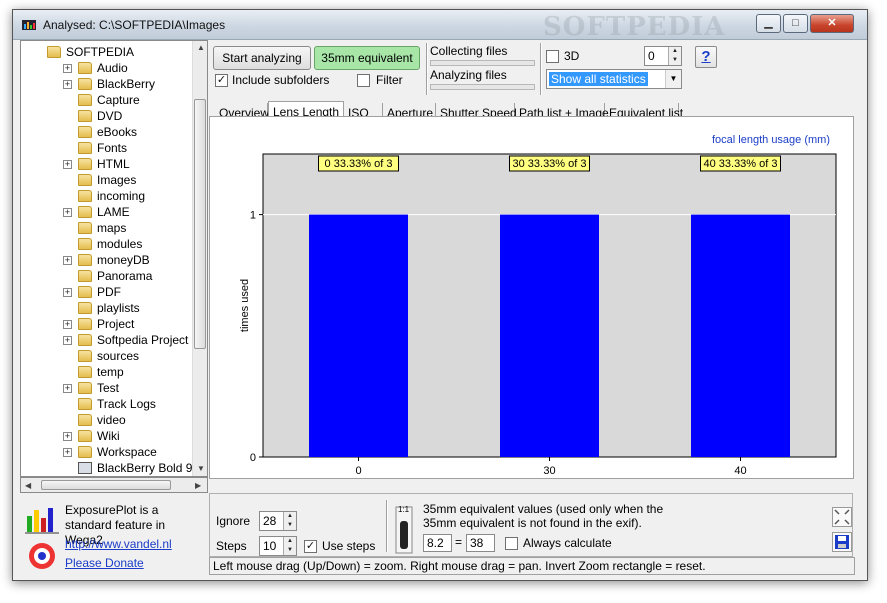 The width and height of the screenshot is (887, 603). I want to click on bottom-separator, so click(387, 526).